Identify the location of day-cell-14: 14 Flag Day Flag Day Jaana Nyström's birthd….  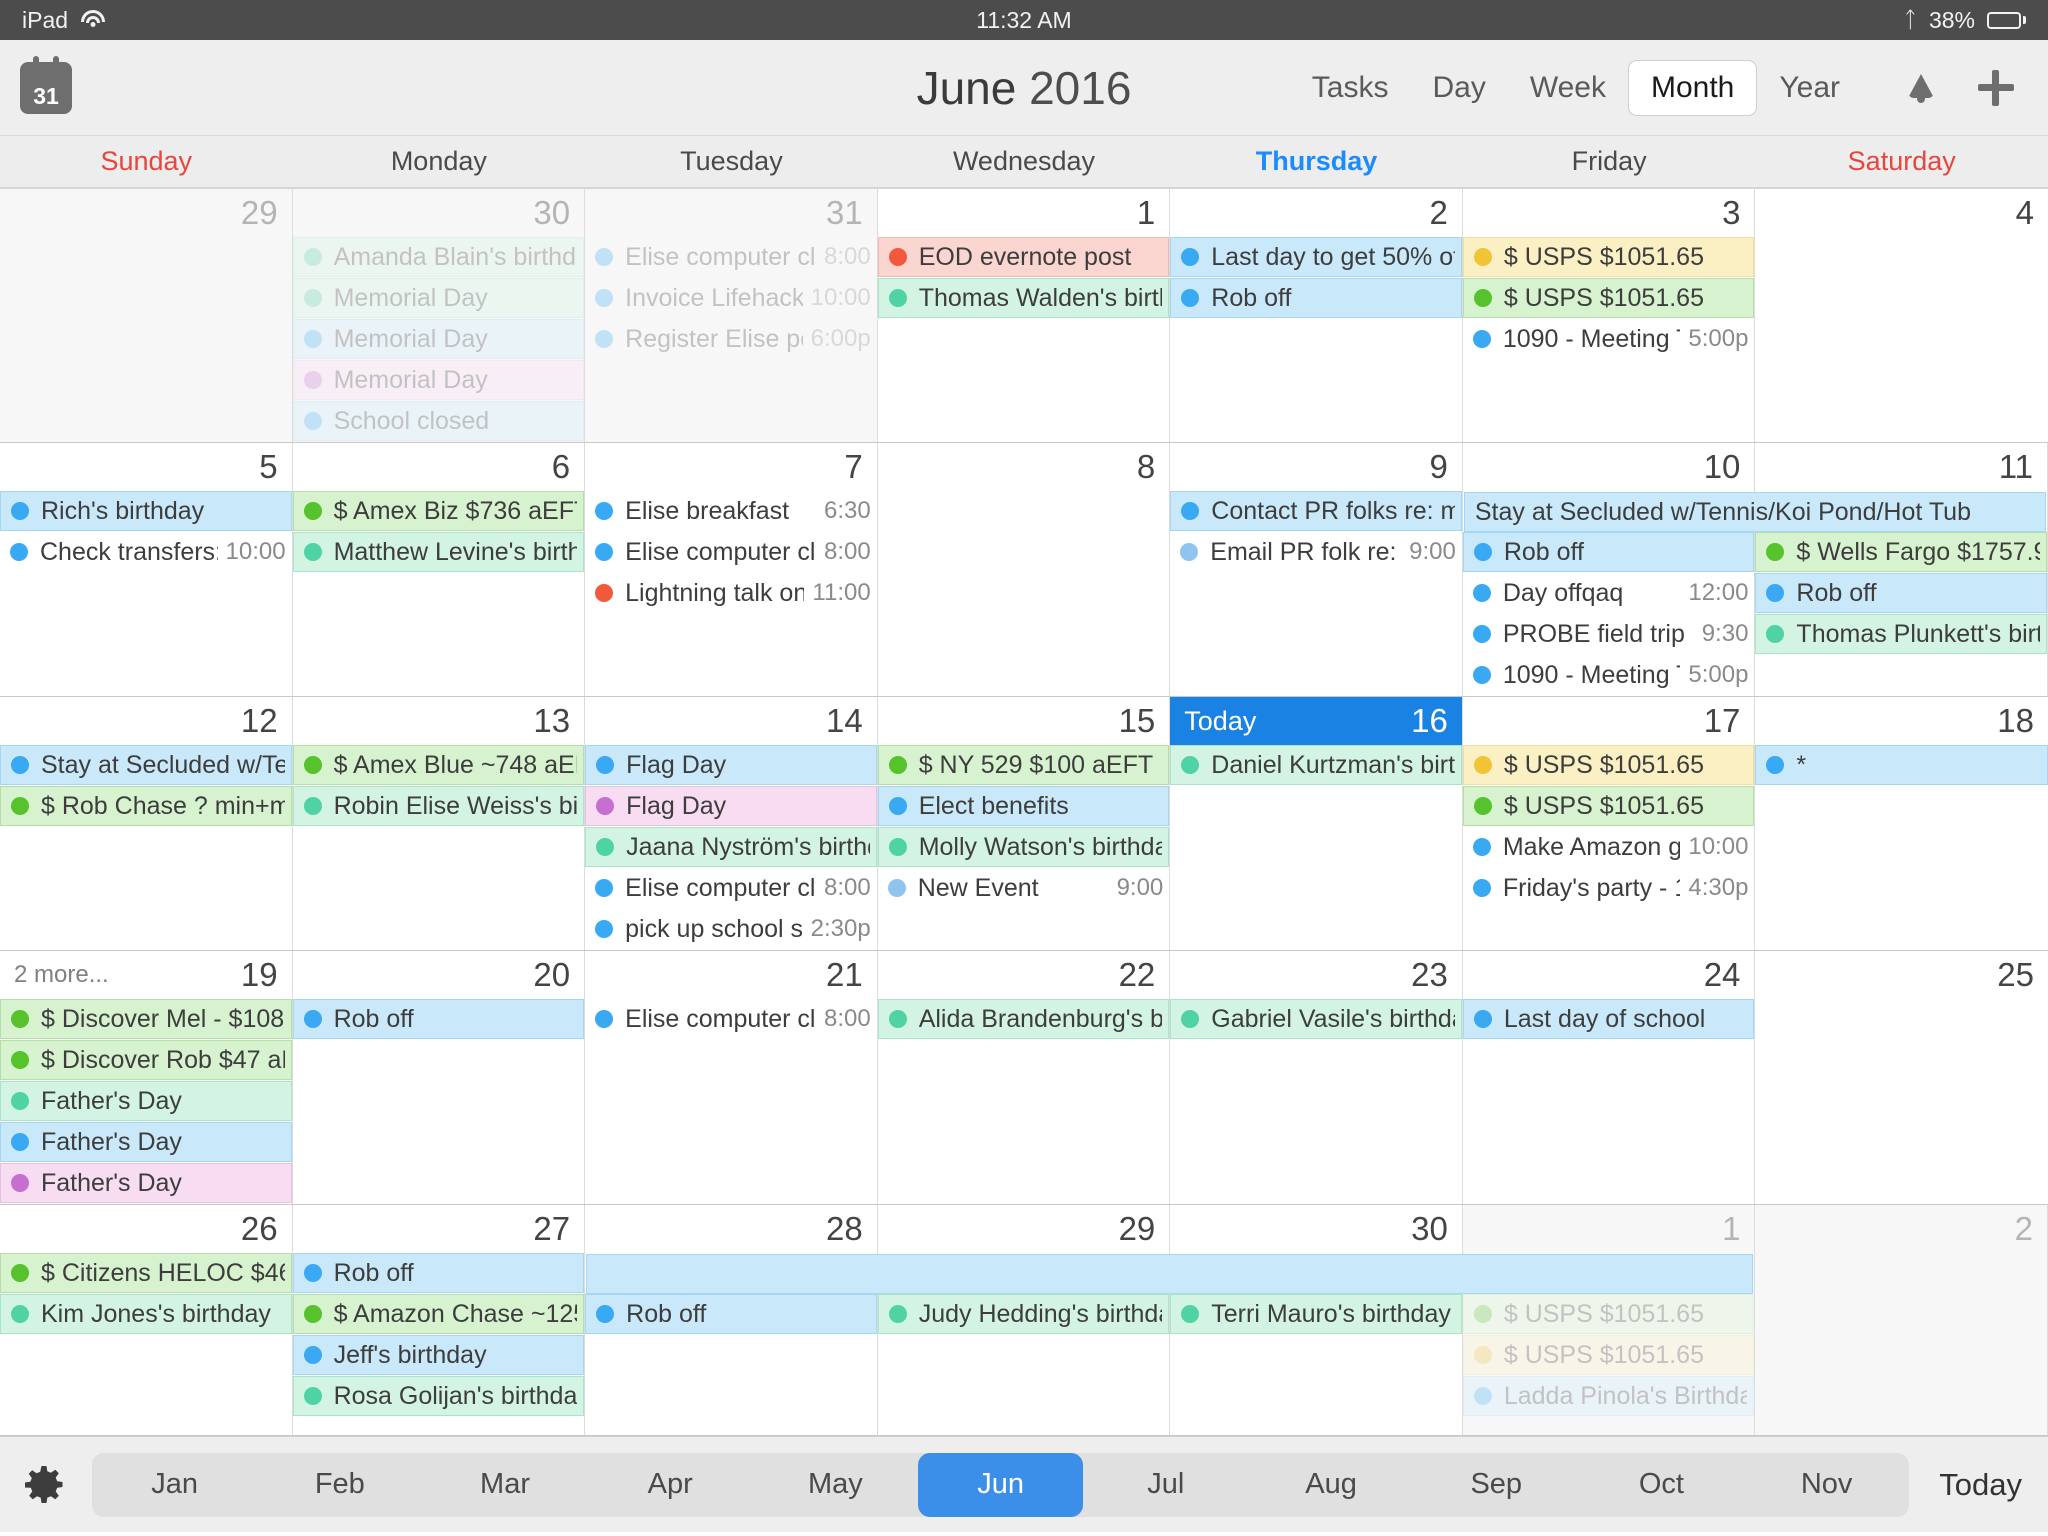
(731, 823).